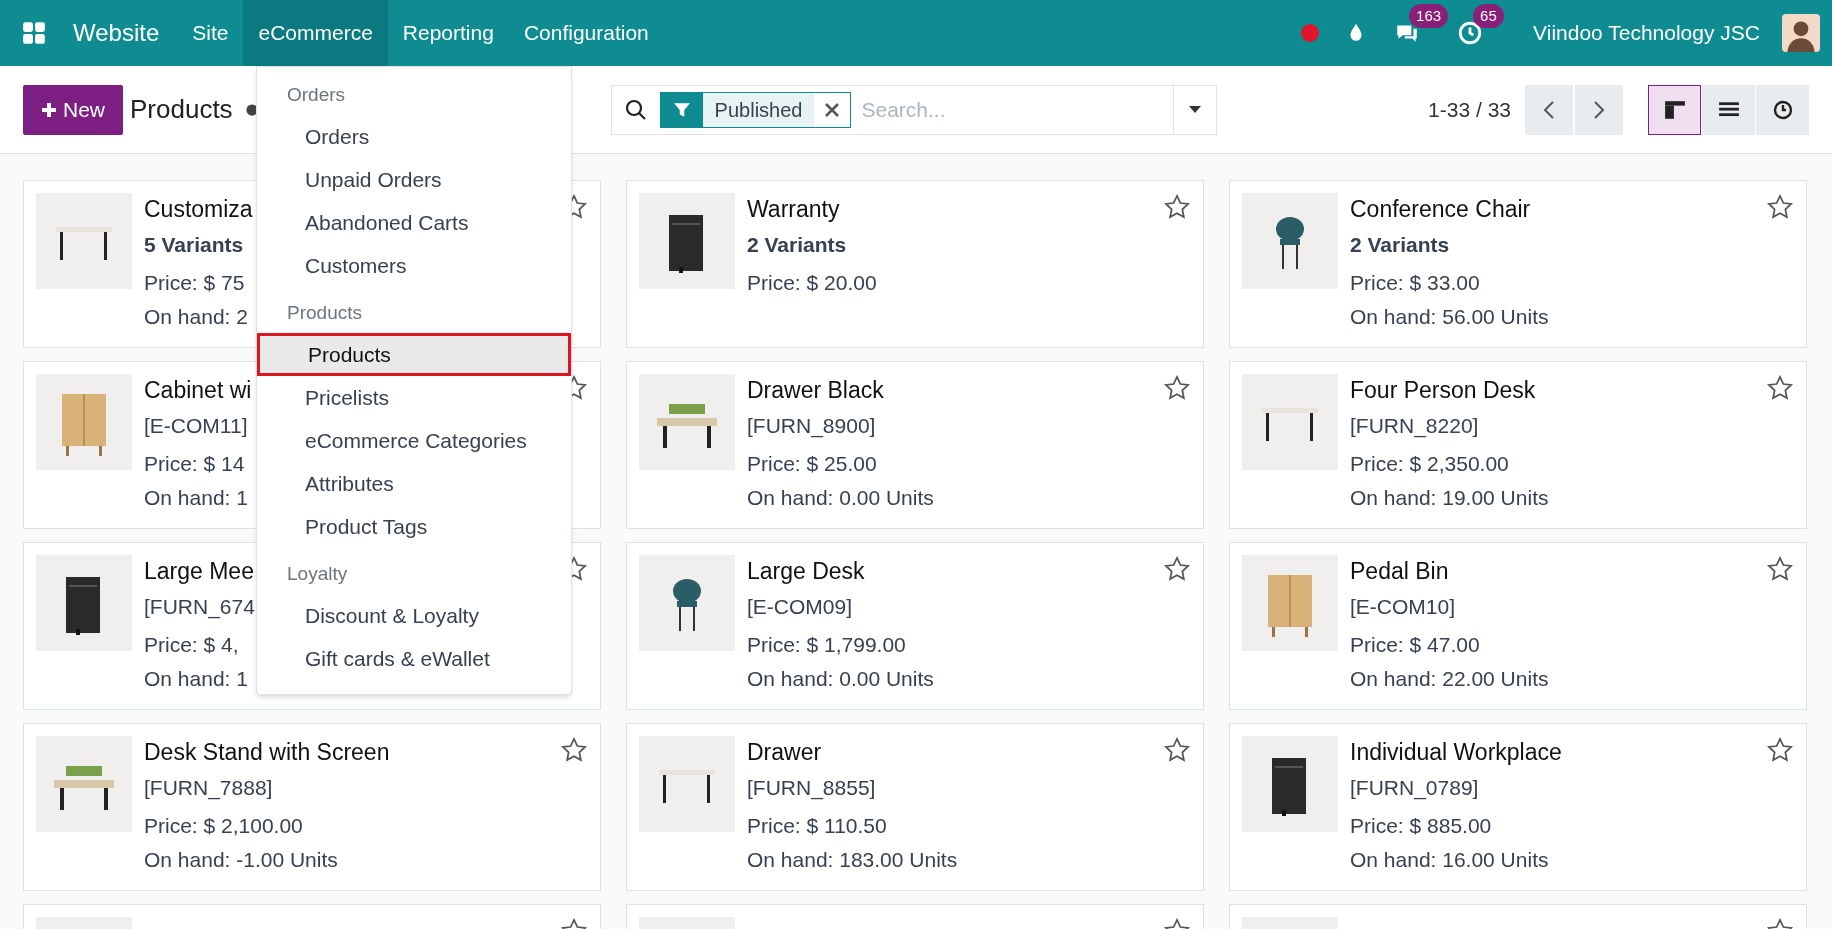  Describe the element at coordinates (324, 313) in the screenshot. I see `section-heading: Products` at that location.